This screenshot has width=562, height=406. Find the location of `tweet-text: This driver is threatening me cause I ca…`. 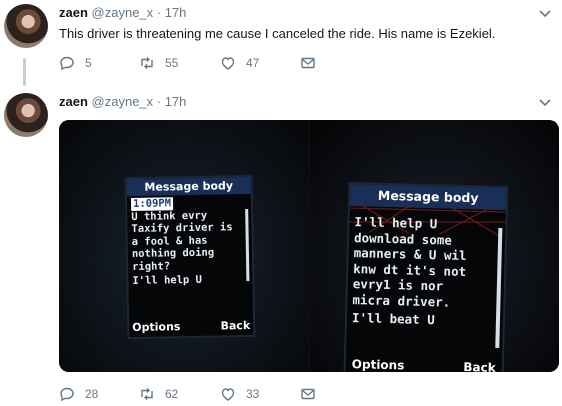

tweet-text: This driver is threatening me cause I ca… is located at coordinates (277, 33).